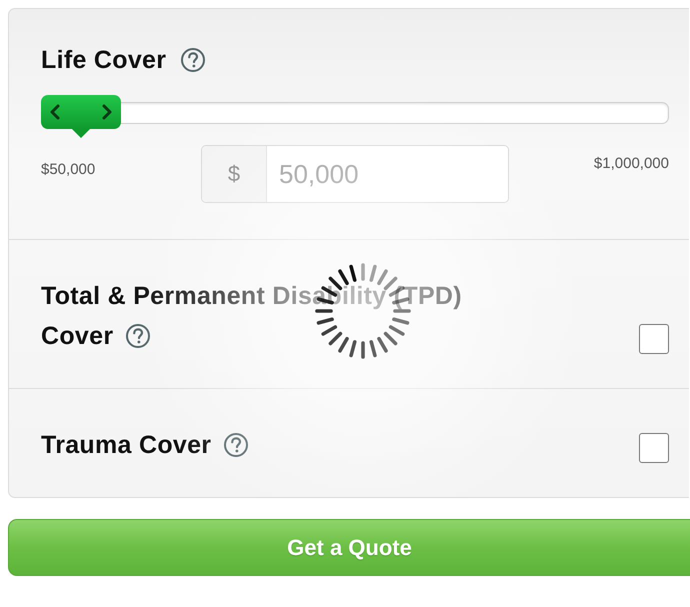 Image resolution: width=690 pixels, height=607 pixels. Describe the element at coordinates (355, 117) in the screenshot. I see `slider-track` at that location.